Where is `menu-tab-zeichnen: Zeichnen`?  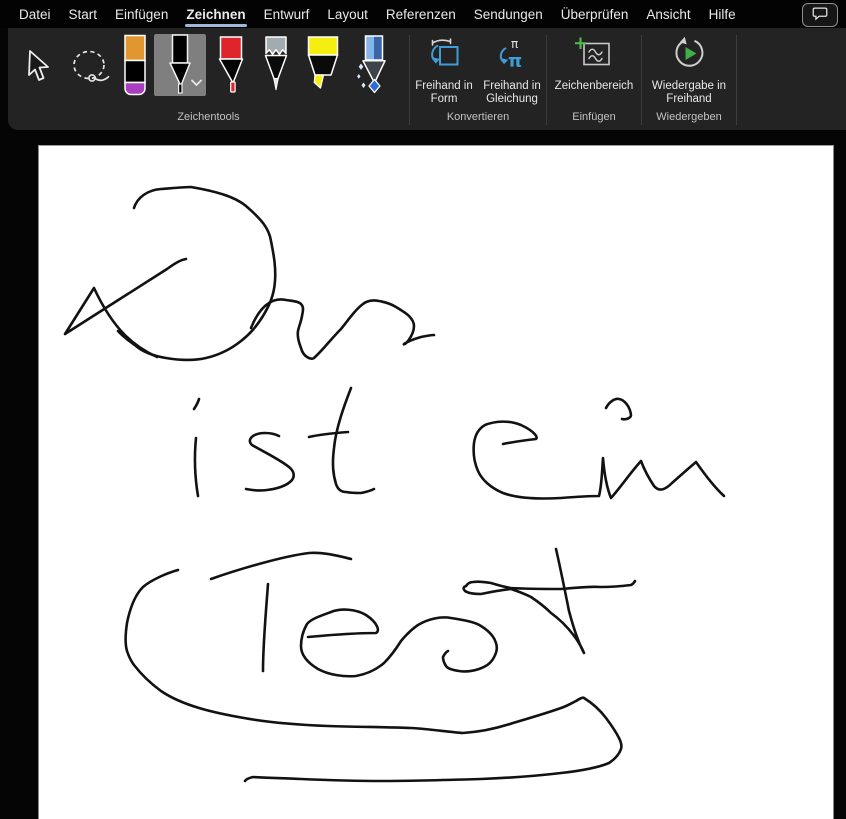
menu-tab-zeichnen: Zeichnen is located at coordinates (215, 14).